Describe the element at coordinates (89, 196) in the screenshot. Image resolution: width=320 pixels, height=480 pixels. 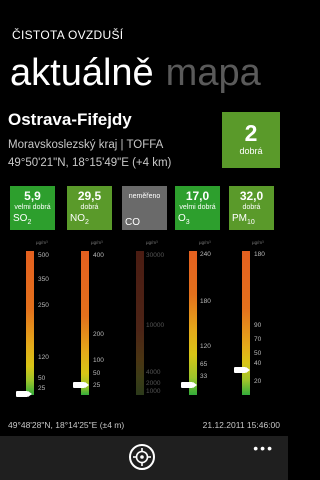
I see `pollutant-value: 29,5` at that location.